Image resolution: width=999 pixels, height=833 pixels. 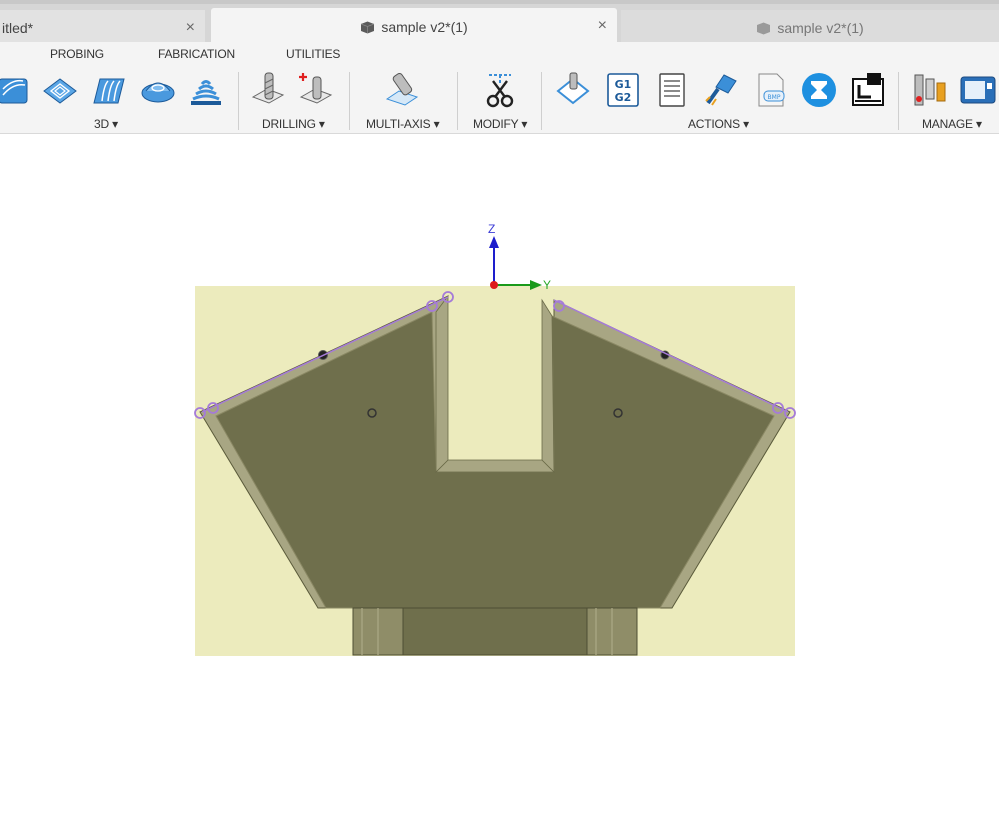 I want to click on tab-label: itled*, so click(x=18, y=28).